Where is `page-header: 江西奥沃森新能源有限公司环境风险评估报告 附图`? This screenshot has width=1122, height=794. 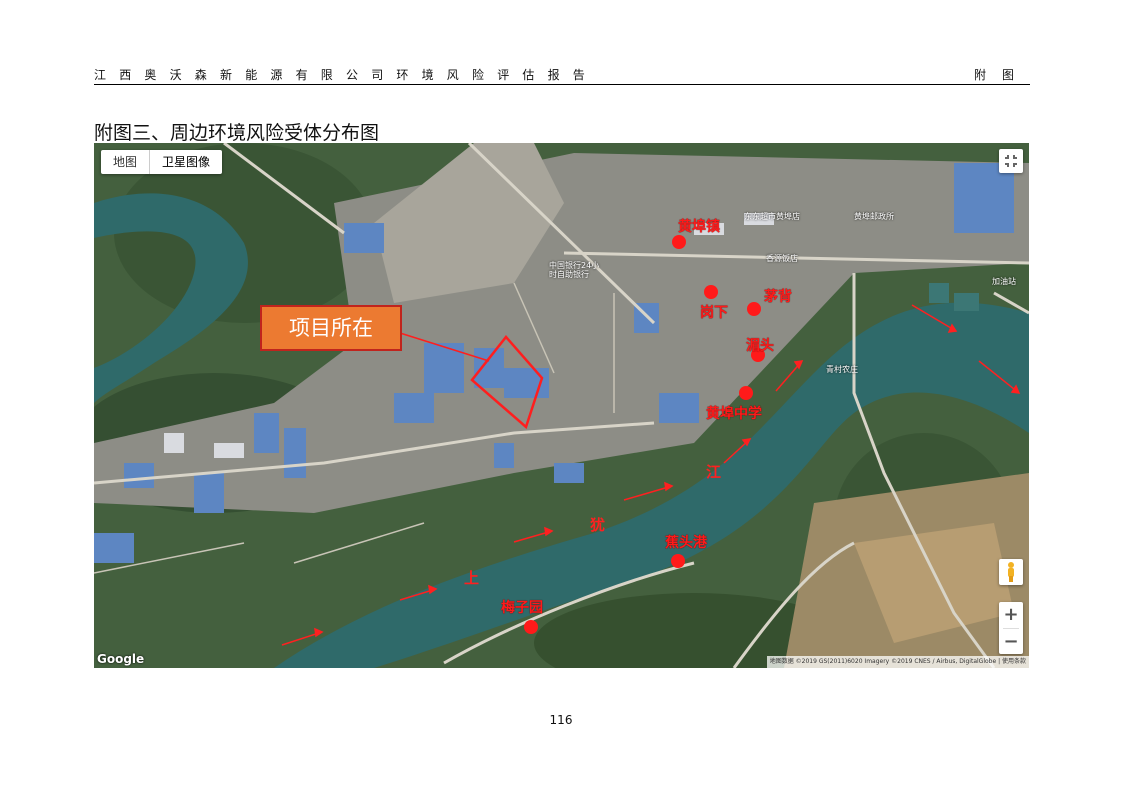 page-header: 江西奥沃森新能源有限公司环境风险评估报告 附图 is located at coordinates (562, 74).